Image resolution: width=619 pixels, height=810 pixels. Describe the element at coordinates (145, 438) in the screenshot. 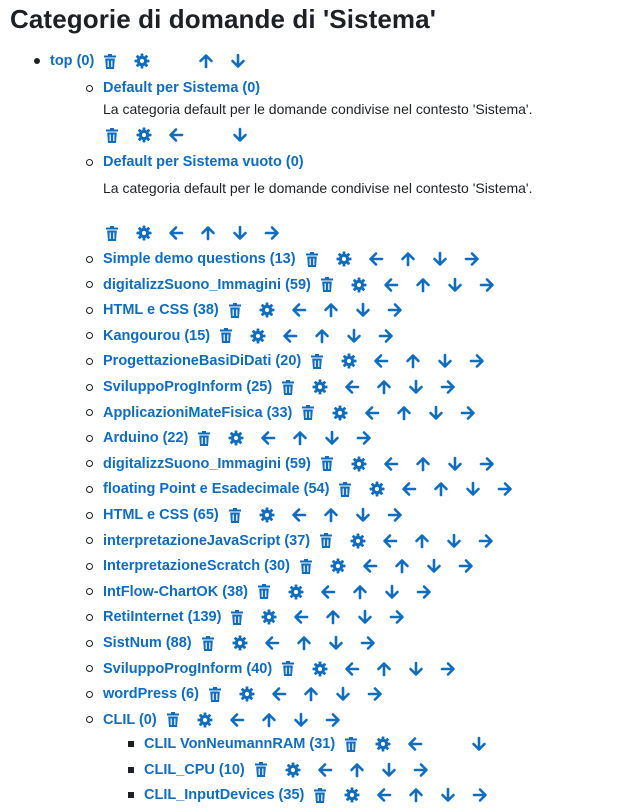

I see `category-link: Arduino (22)` at that location.